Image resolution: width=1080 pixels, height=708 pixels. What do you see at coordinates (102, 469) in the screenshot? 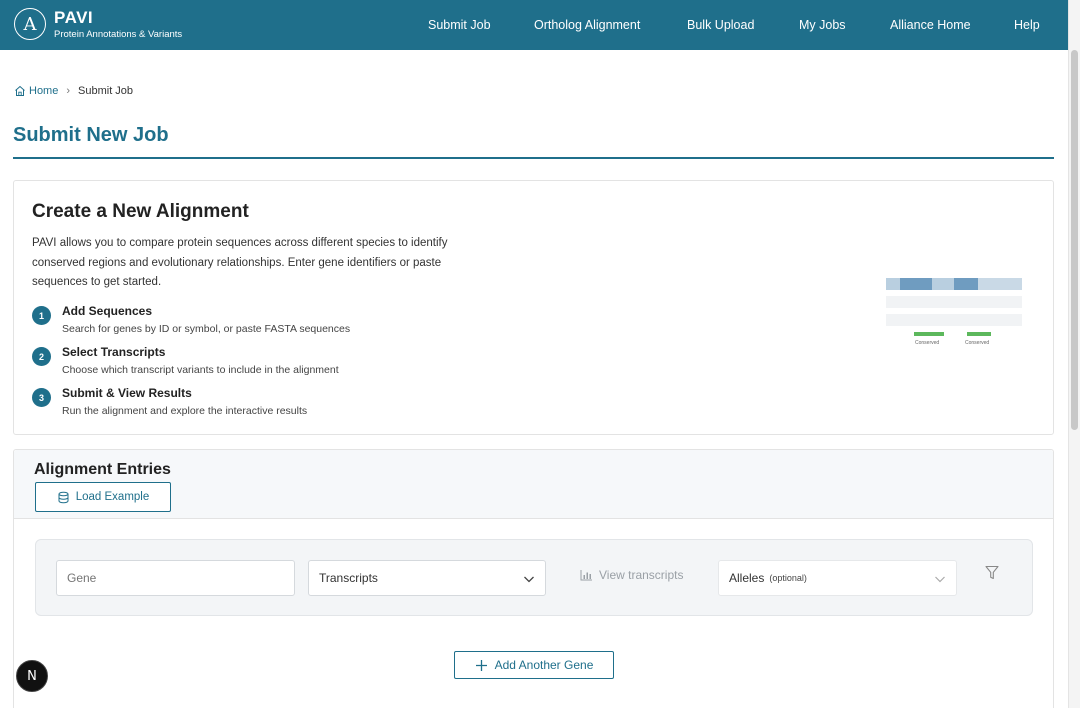
I see `entries-title: Alignment Entries` at bounding box center [102, 469].